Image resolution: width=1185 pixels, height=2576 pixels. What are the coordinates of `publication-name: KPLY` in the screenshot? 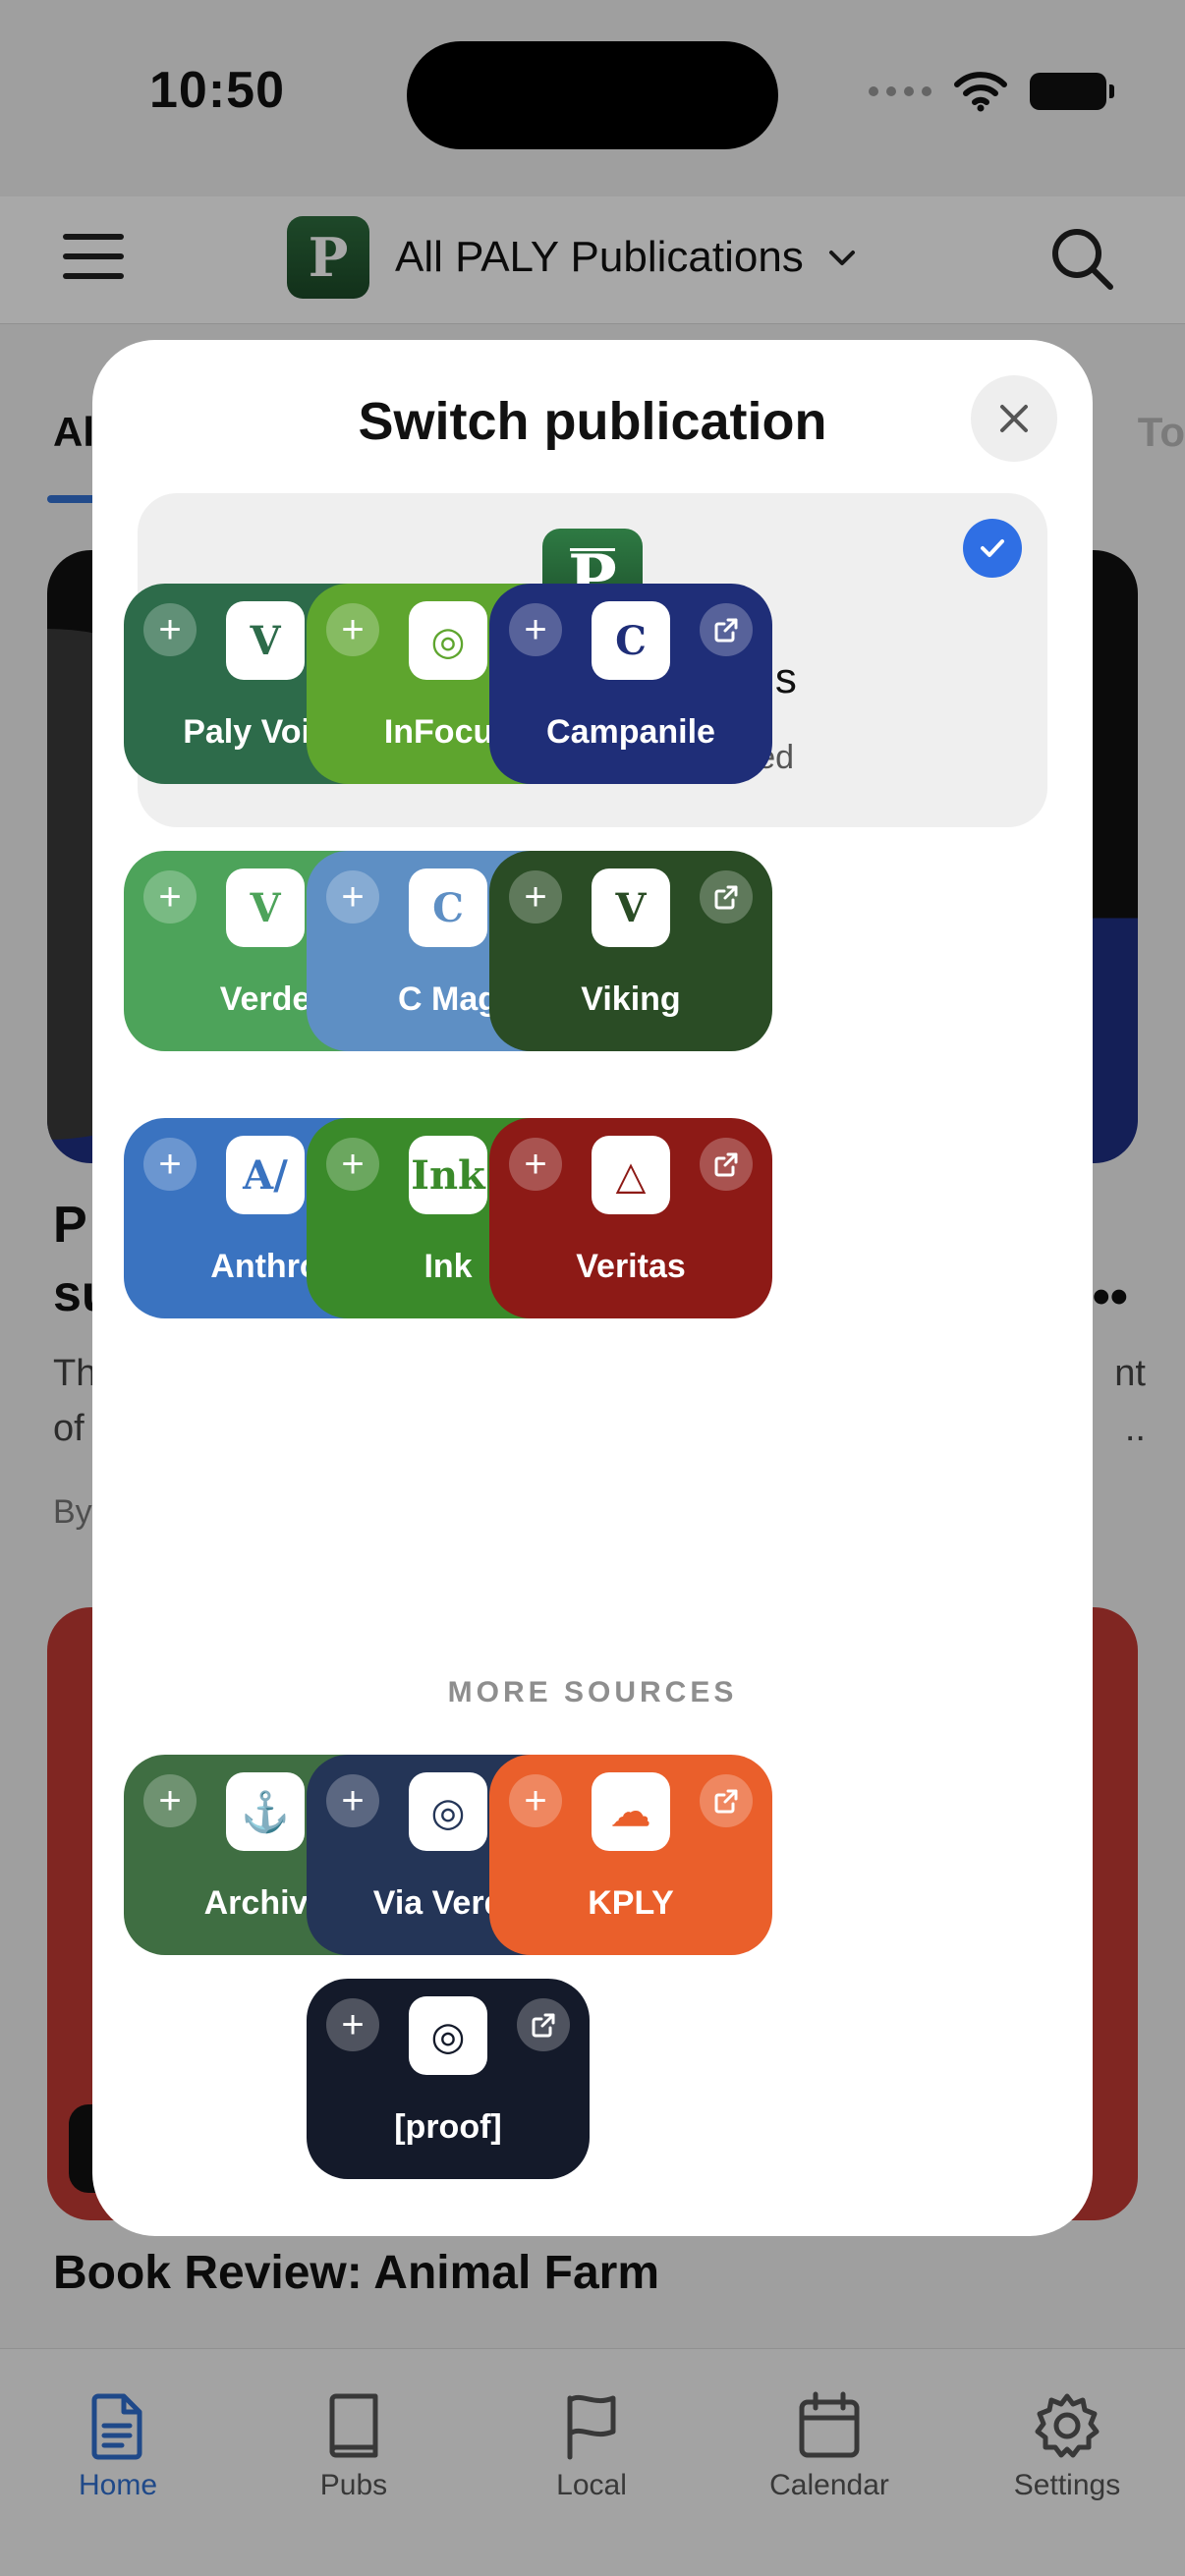 It's located at (631, 1903).